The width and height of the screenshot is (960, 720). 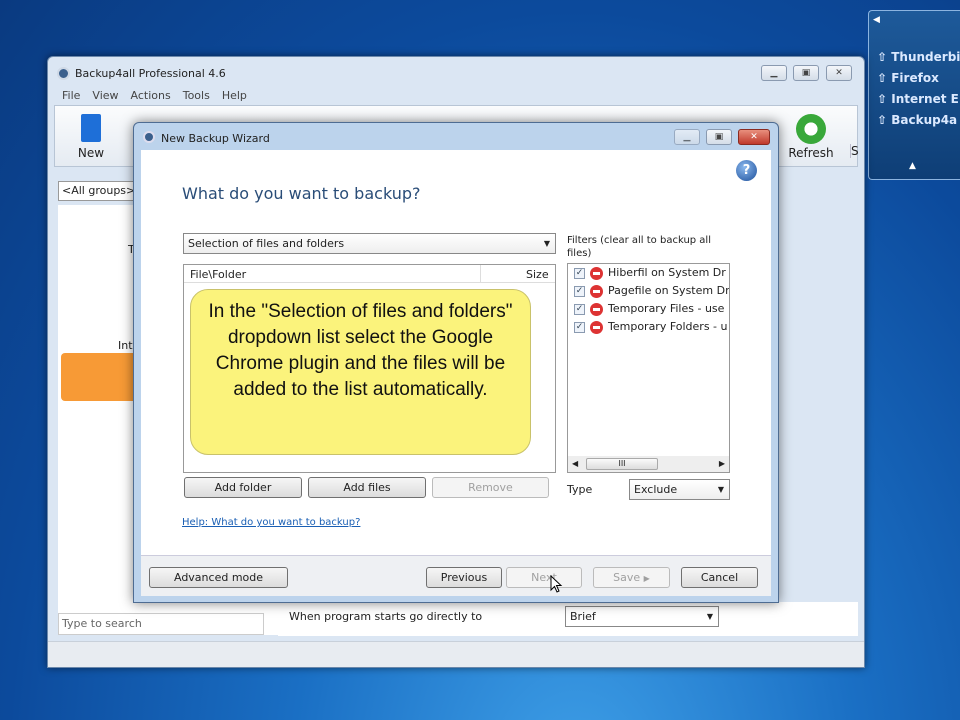 I want to click on help-icon: ?, so click(x=746, y=170).